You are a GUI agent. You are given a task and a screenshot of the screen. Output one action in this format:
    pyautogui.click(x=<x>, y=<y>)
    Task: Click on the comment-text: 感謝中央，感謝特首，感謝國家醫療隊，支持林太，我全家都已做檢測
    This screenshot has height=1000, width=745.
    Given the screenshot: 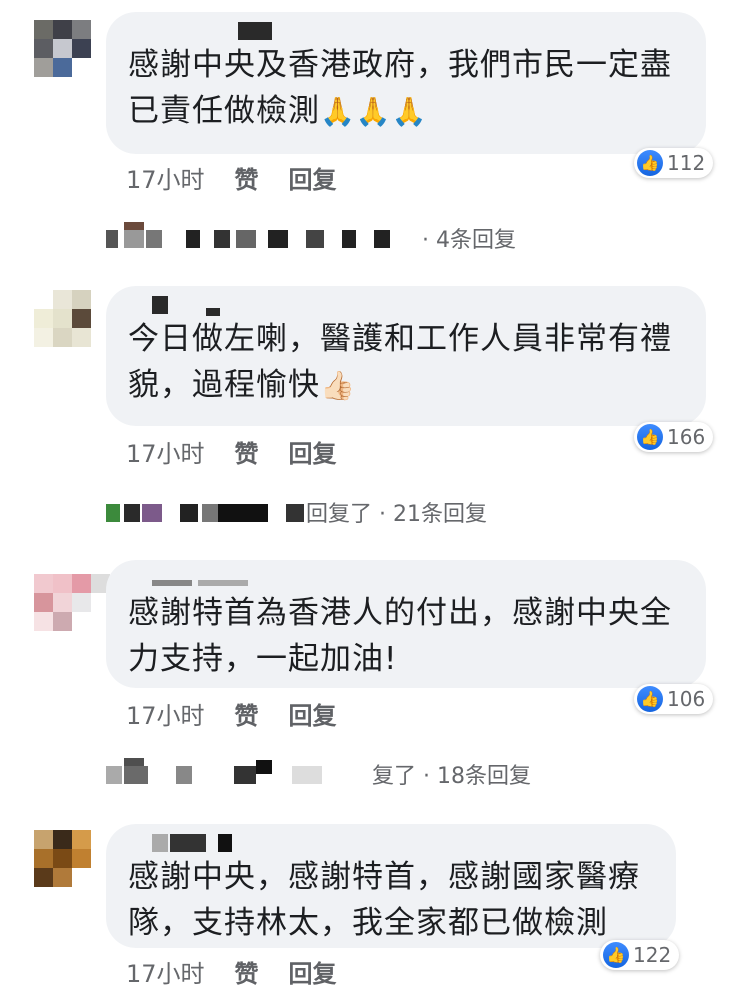 What is the action you would take?
    pyautogui.click(x=384, y=900)
    